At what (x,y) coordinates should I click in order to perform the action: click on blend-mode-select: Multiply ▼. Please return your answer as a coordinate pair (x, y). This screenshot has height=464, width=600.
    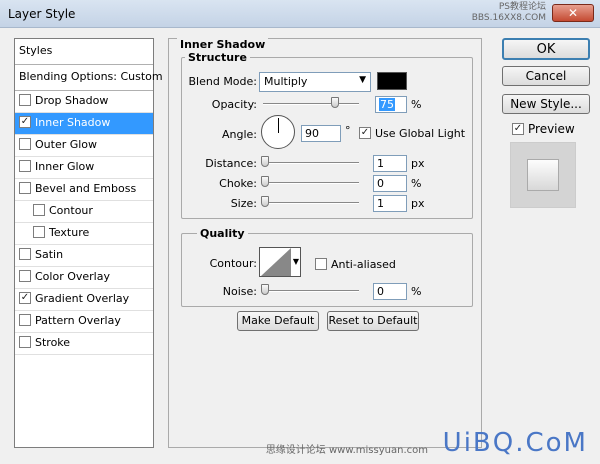
    Looking at the image, I should click on (315, 82).